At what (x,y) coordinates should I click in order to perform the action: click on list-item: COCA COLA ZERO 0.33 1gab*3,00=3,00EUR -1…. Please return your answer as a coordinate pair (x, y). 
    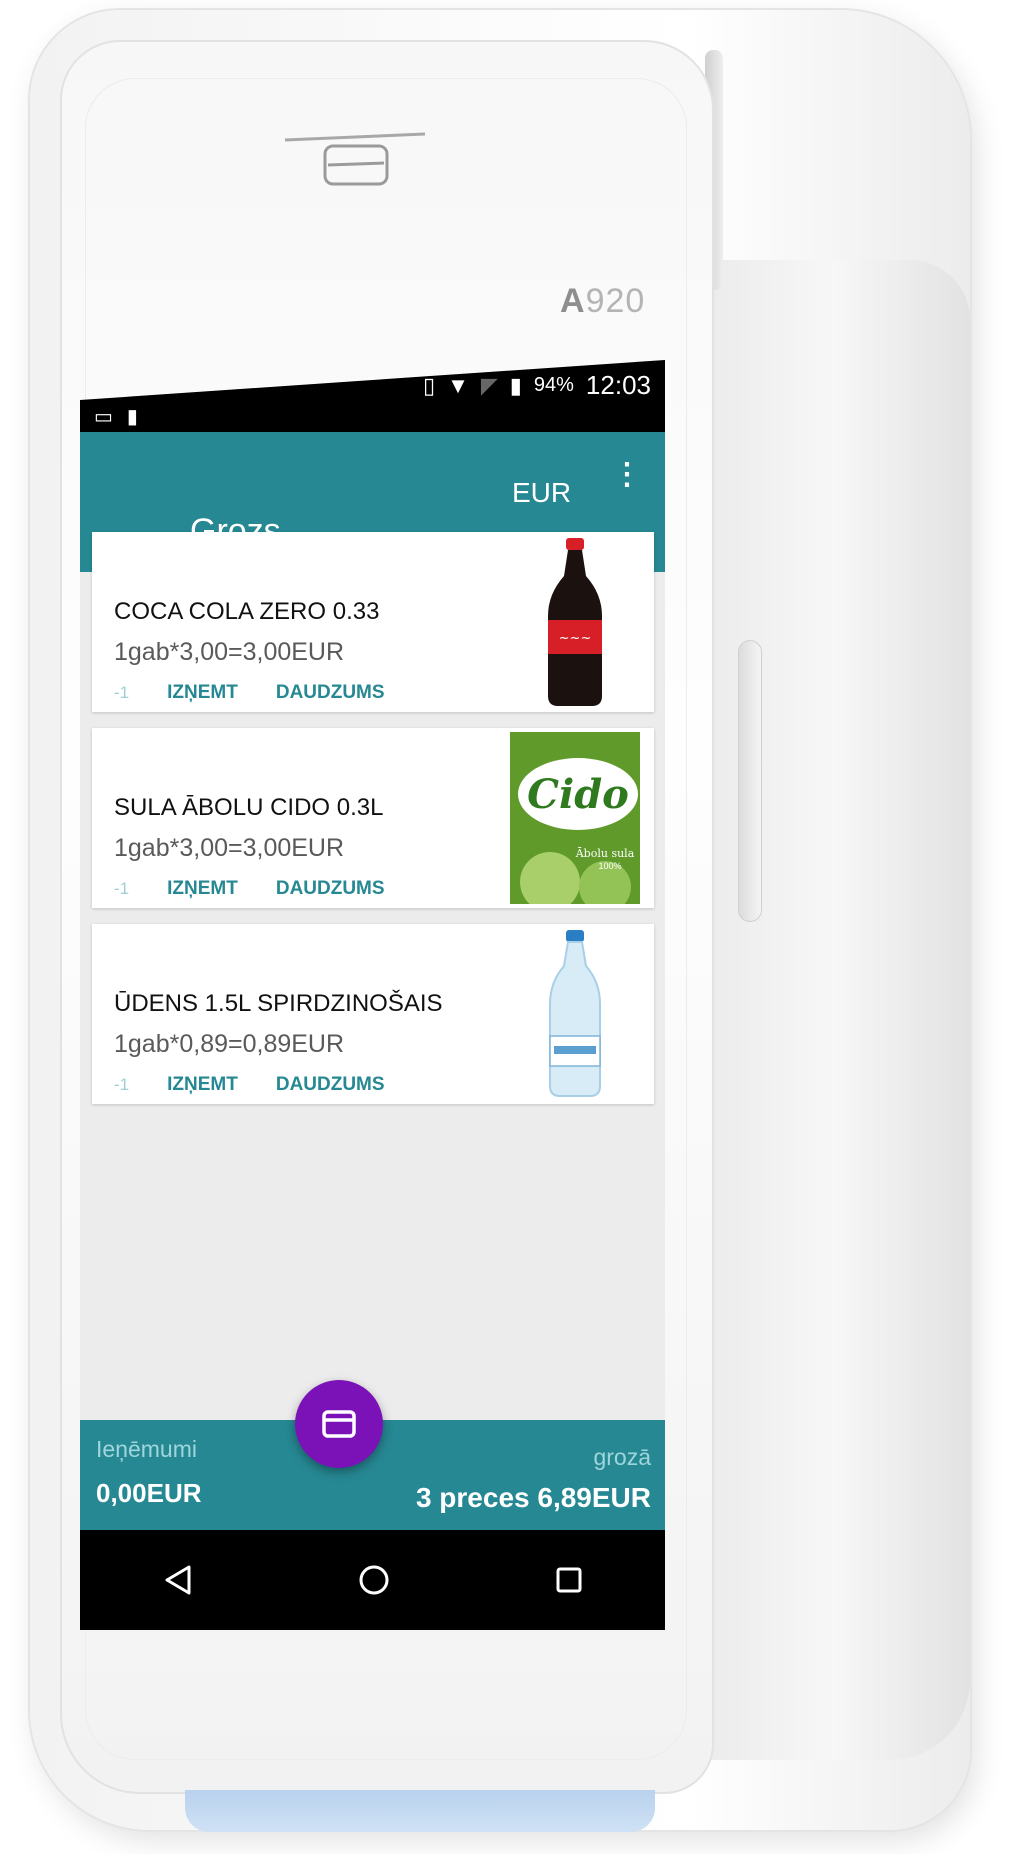
    Looking at the image, I should click on (373, 622).